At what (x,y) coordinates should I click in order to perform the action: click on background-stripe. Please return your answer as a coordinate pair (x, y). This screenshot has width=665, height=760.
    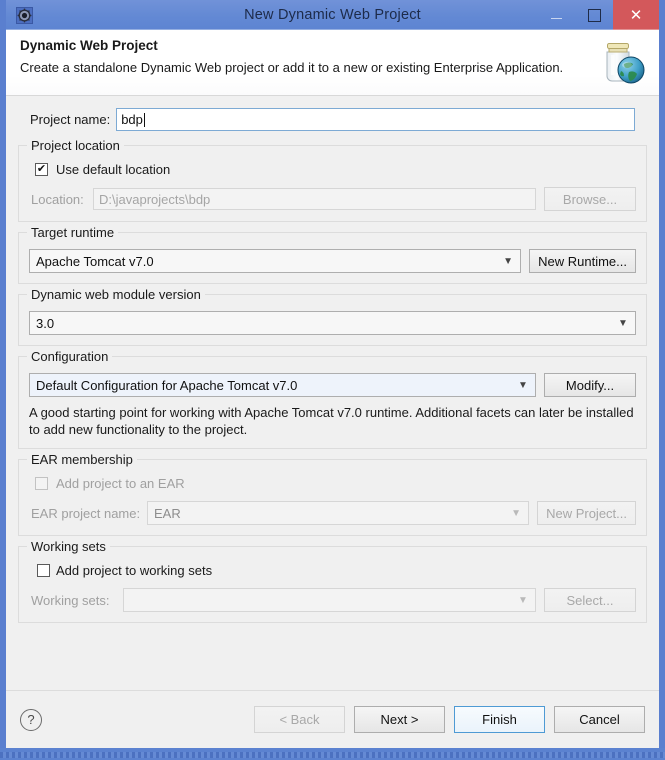
    Looking at the image, I should click on (332, 755).